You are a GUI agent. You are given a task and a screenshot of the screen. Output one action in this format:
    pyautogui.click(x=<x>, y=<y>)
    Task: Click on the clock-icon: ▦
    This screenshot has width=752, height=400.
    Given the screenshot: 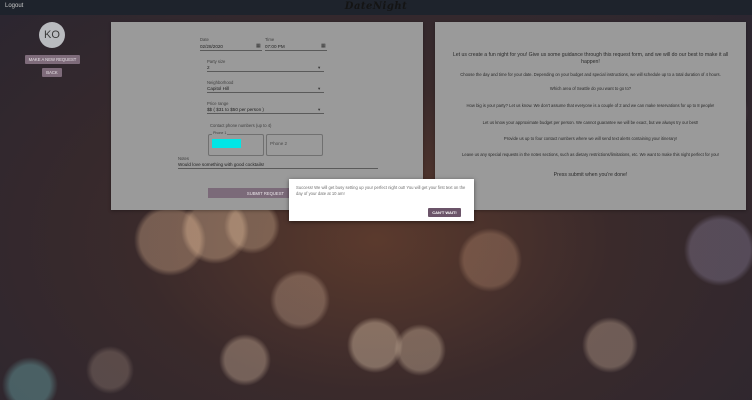 What is the action you would take?
    pyautogui.click(x=323, y=46)
    